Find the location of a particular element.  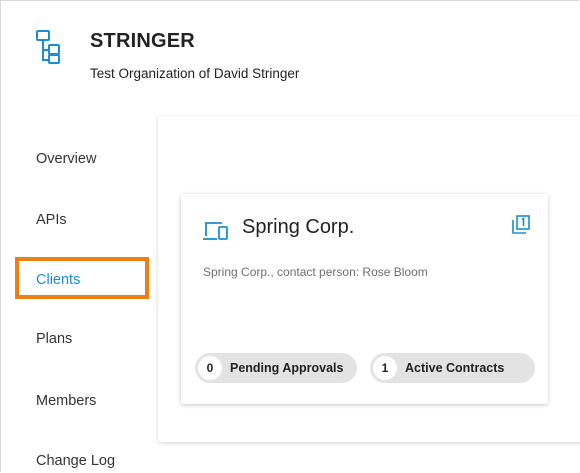

copy-icon is located at coordinates (521, 224).